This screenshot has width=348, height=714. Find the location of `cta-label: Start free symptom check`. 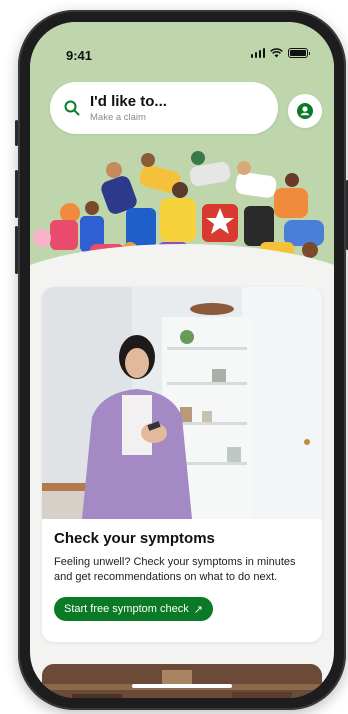

cta-label: Start free symptom check is located at coordinates (126, 609).